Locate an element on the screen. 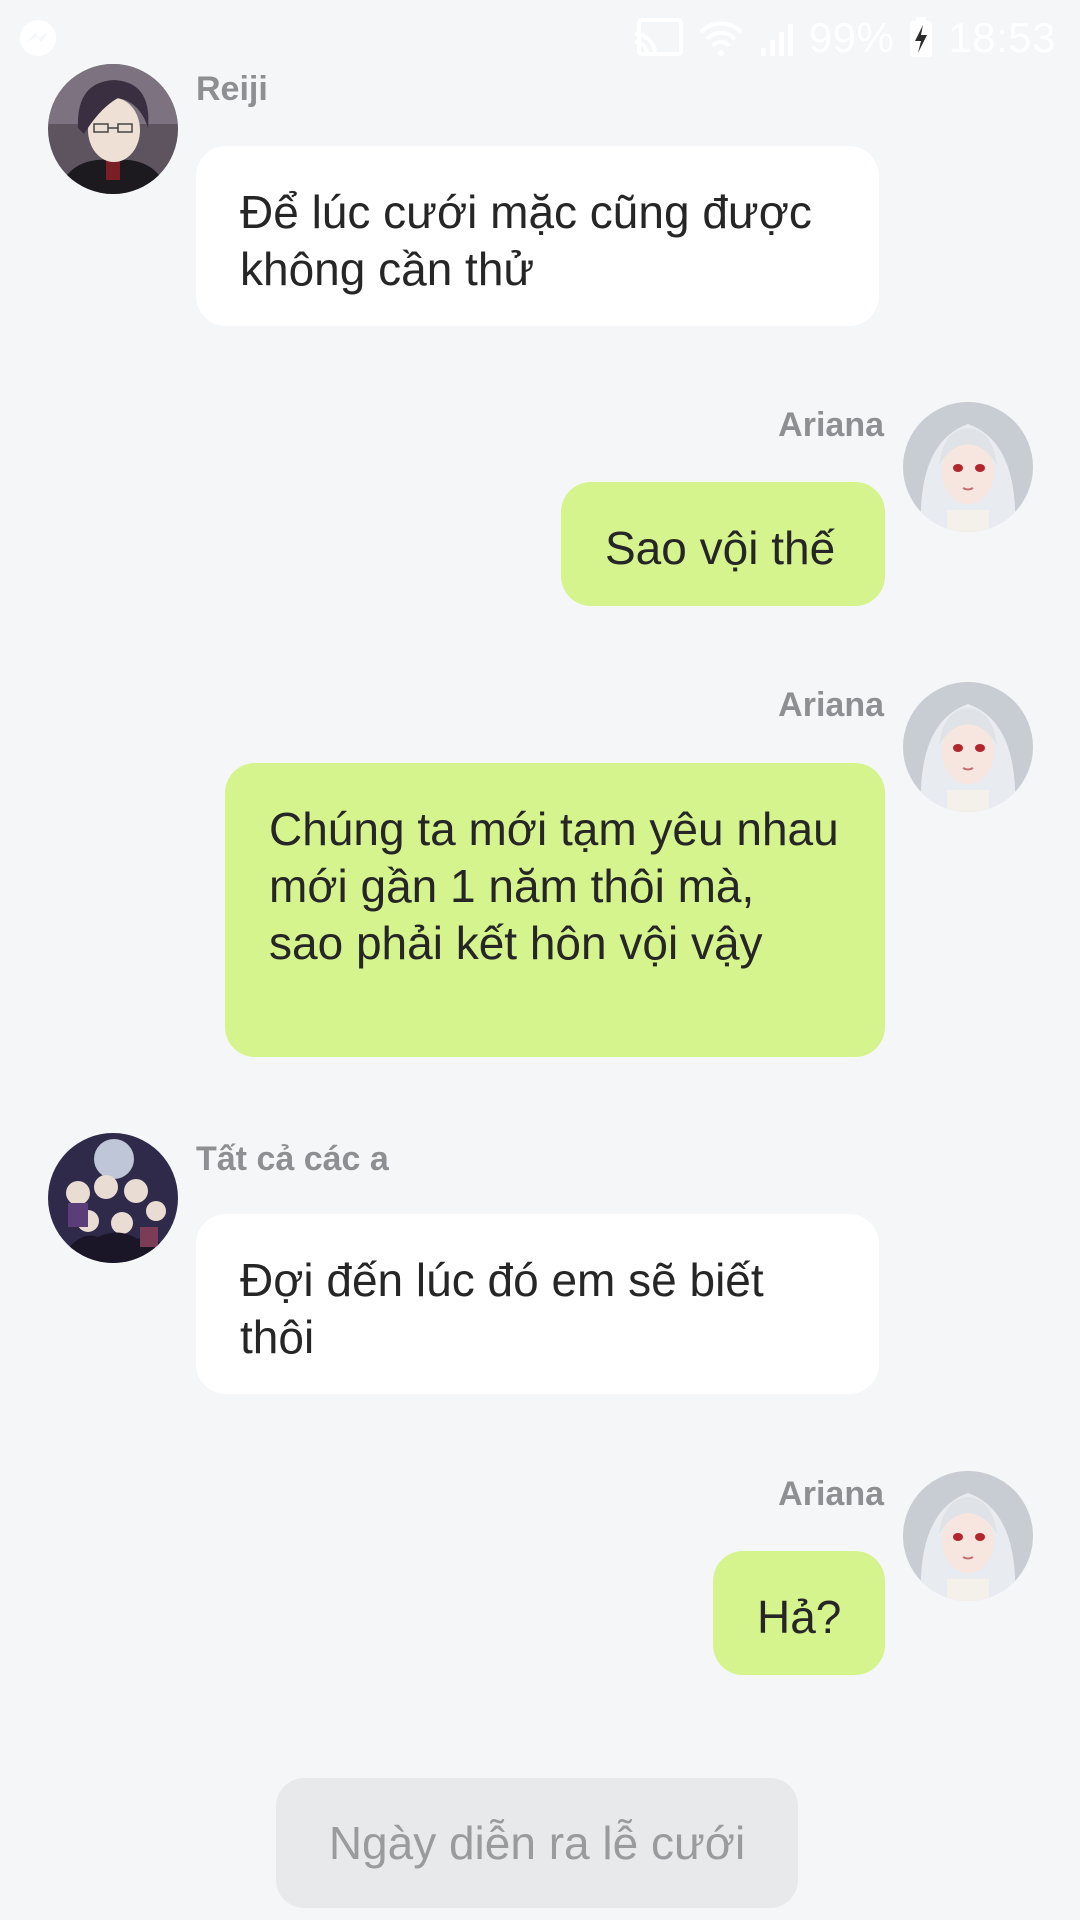 The width and height of the screenshot is (1080, 1920). group-avatar is located at coordinates (113, 1198).